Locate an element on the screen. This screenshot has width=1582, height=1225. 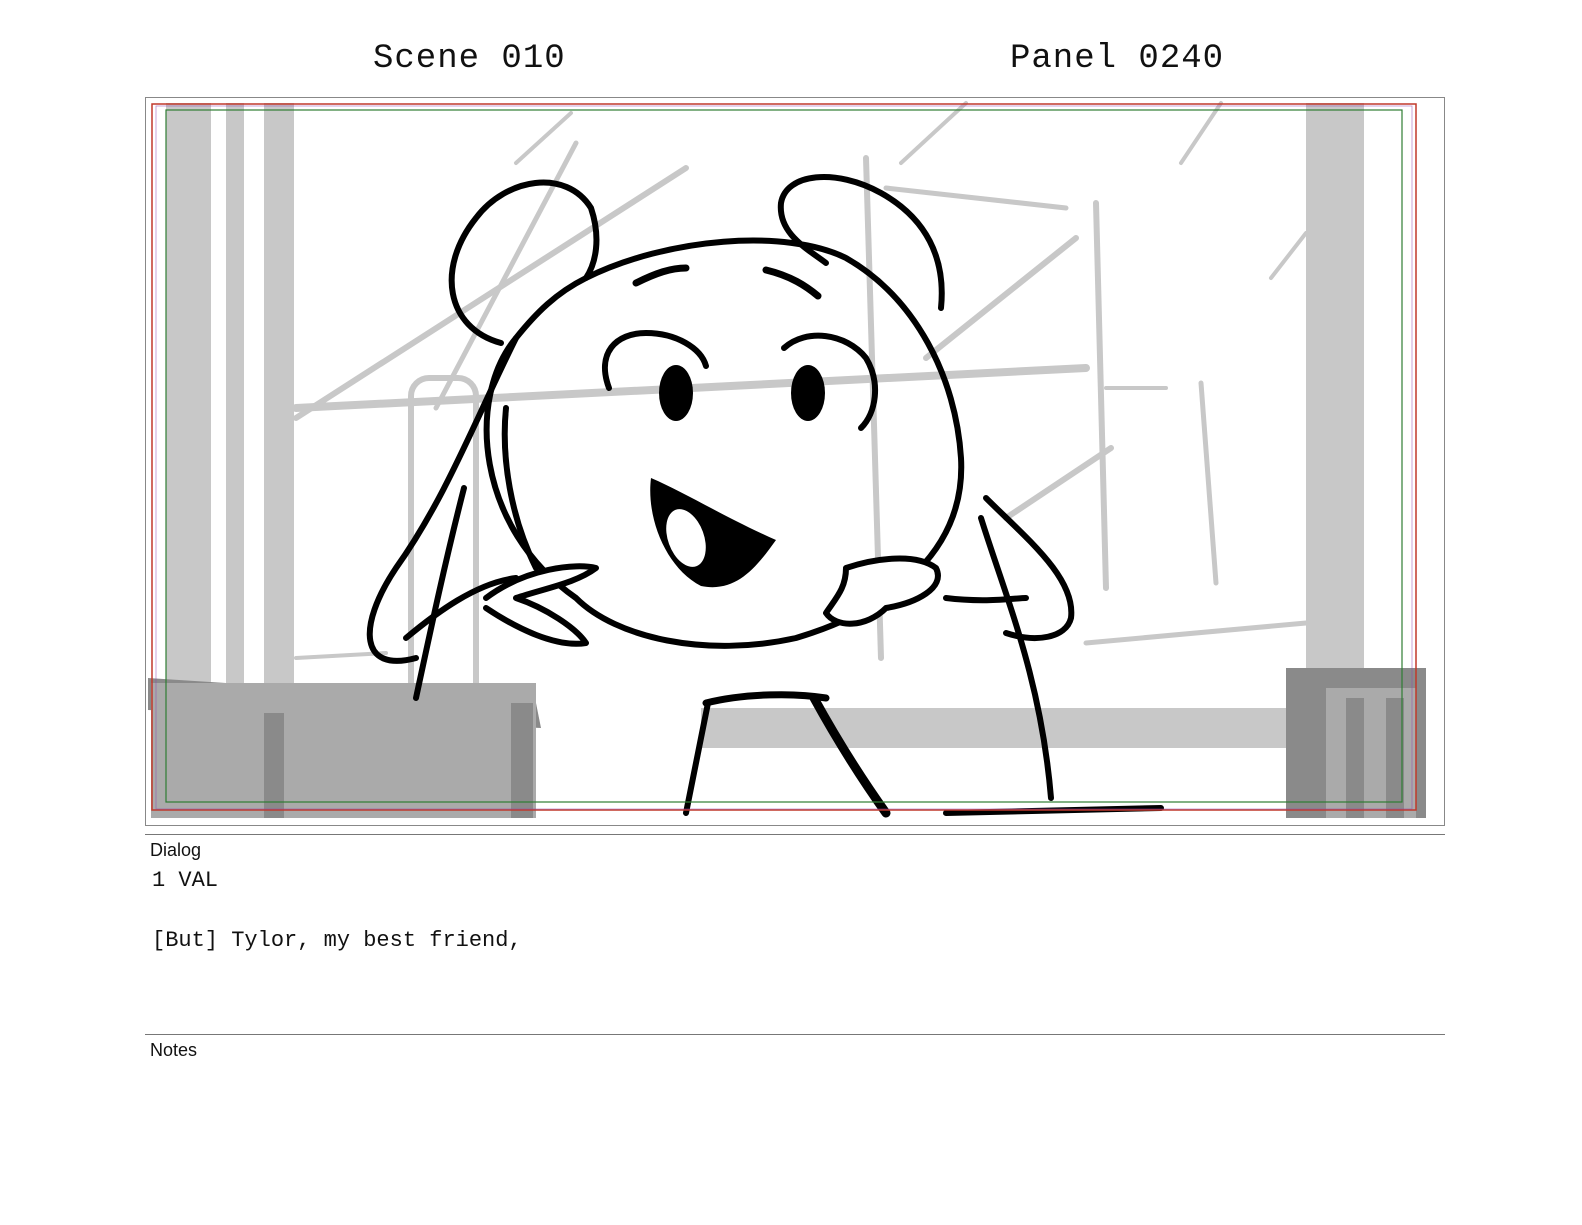
panel-number: Panel 0240 is located at coordinates (1117, 59).